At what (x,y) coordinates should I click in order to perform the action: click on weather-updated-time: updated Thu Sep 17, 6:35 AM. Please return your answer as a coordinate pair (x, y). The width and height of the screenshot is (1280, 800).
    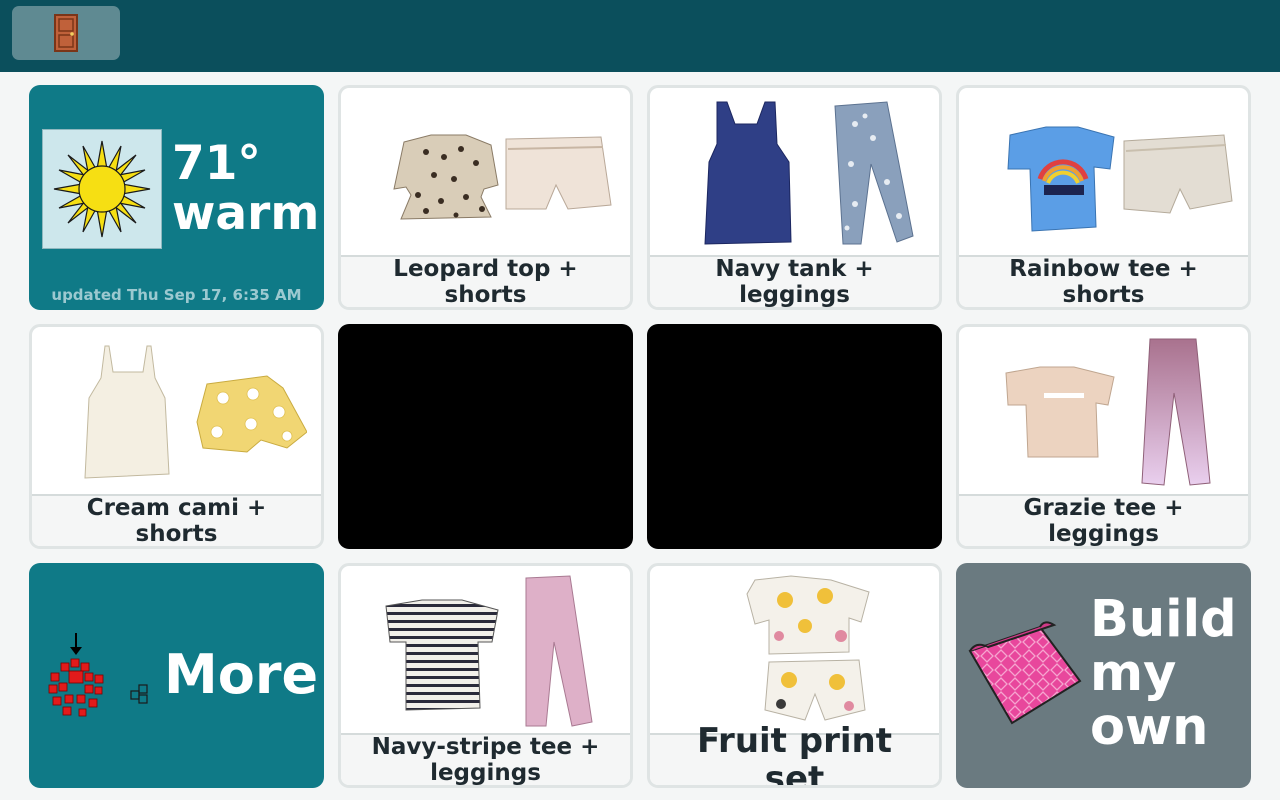
    Looking at the image, I should click on (176, 295).